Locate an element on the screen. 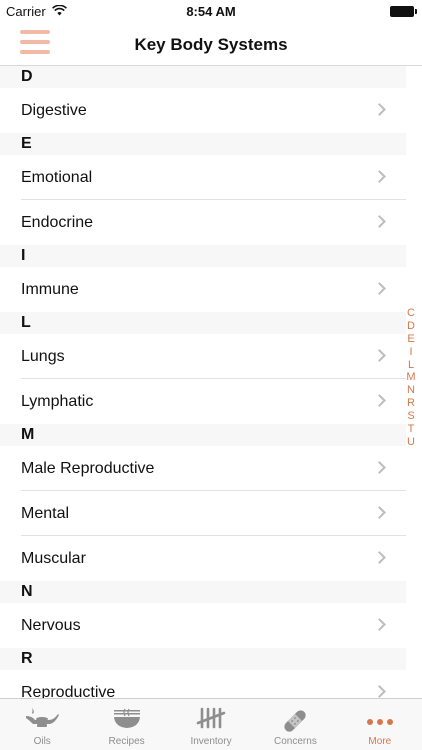  list-item: Nervous is located at coordinates (203, 625).